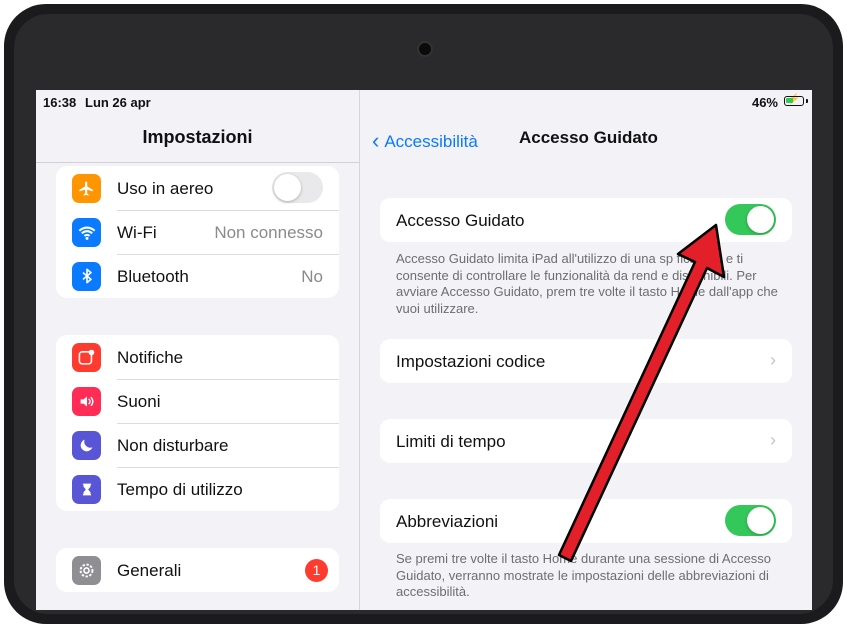 The width and height of the screenshot is (847, 624). Describe the element at coordinates (451, 441) in the screenshot. I see `time-limits-label: Limiti di tempo` at that location.